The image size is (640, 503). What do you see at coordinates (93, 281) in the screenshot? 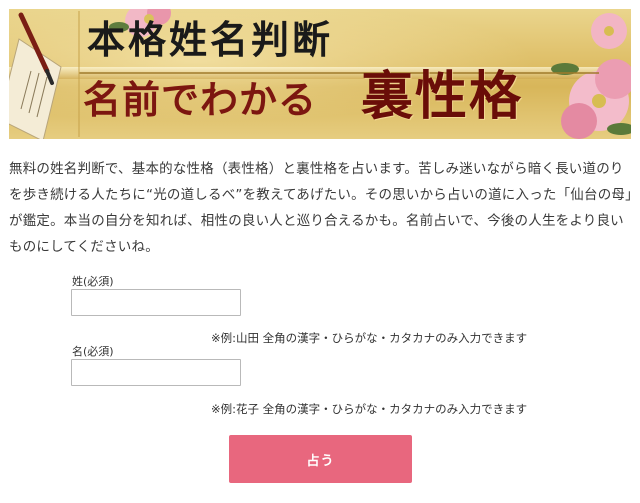
I see `surname-label: 姓(必須)` at bounding box center [93, 281].